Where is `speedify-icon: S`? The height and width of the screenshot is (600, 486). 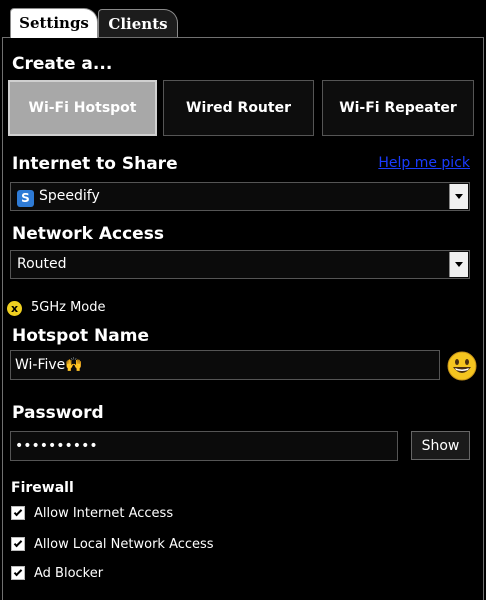
speedify-icon: S is located at coordinates (25, 198).